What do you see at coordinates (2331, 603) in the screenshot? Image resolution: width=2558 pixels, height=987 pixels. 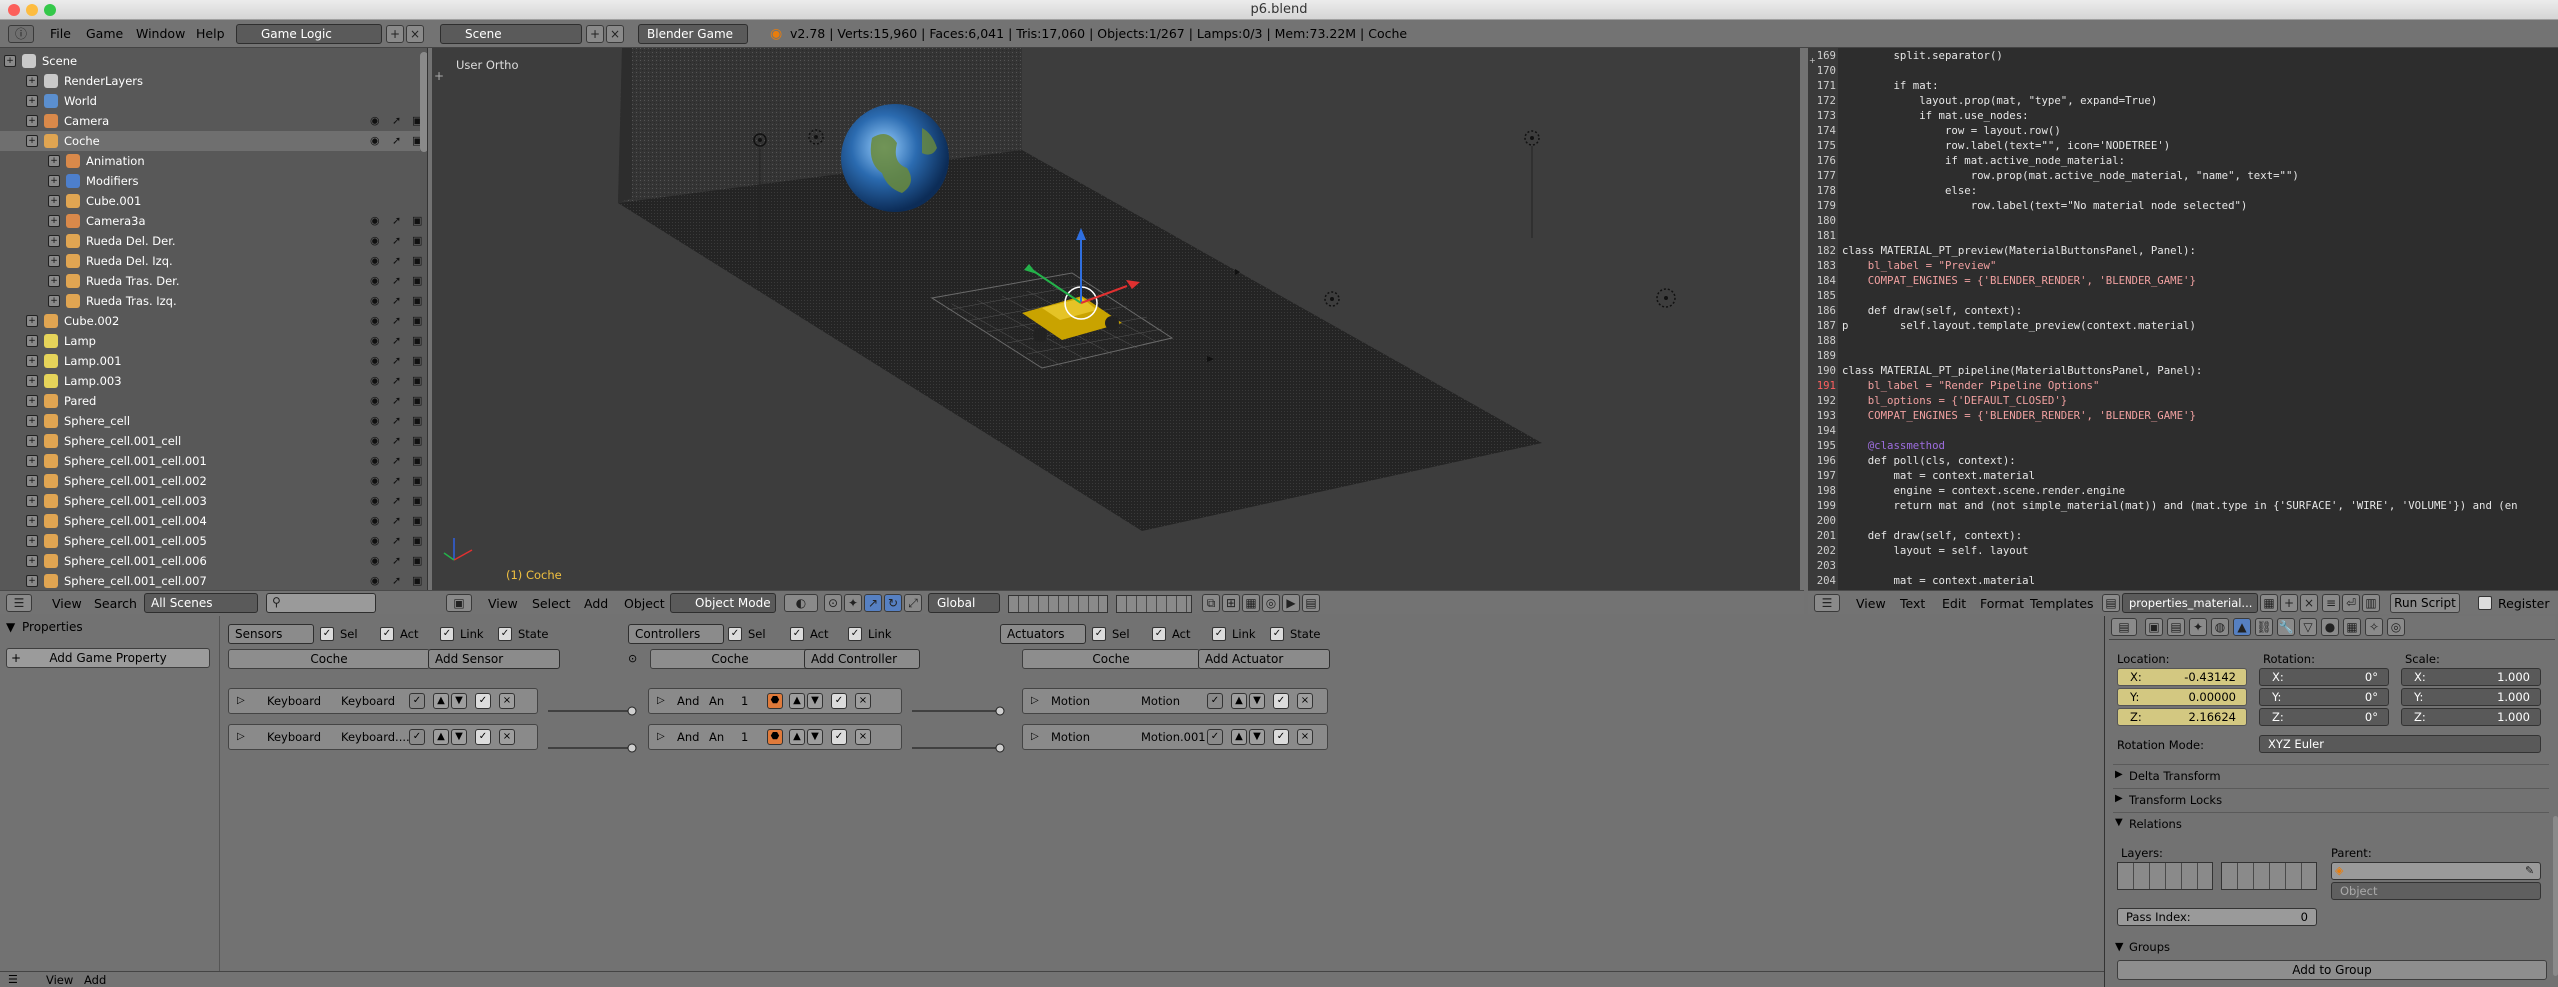 I see `line-numbers-toggle-icon: ≡` at bounding box center [2331, 603].